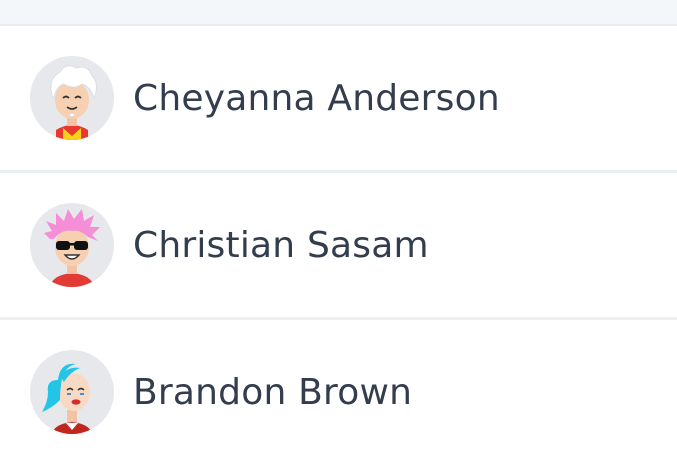 This screenshot has width=677, height=464. What do you see at coordinates (316, 98) in the screenshot?
I see `contact-name: Cheyanna Anderson` at bounding box center [316, 98].